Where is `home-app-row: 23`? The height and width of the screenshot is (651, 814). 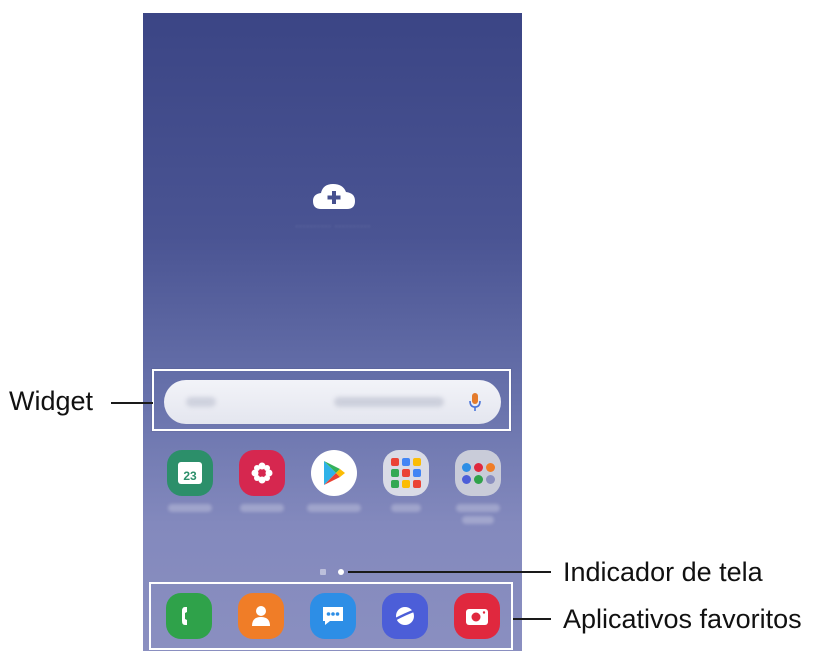
home-app-row: 23 is located at coordinates (332, 505).